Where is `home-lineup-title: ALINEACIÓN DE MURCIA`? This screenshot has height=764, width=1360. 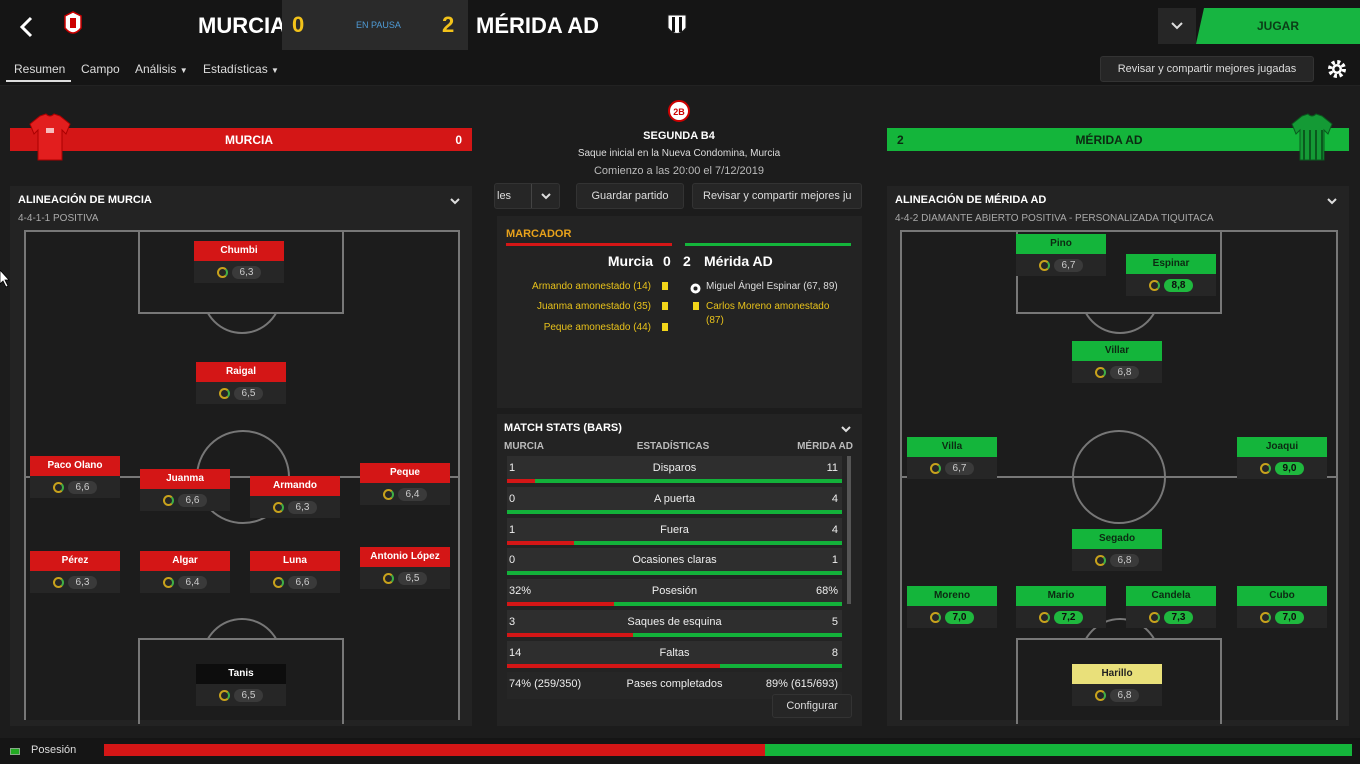 home-lineup-title: ALINEACIÓN DE MURCIA is located at coordinates (85, 200).